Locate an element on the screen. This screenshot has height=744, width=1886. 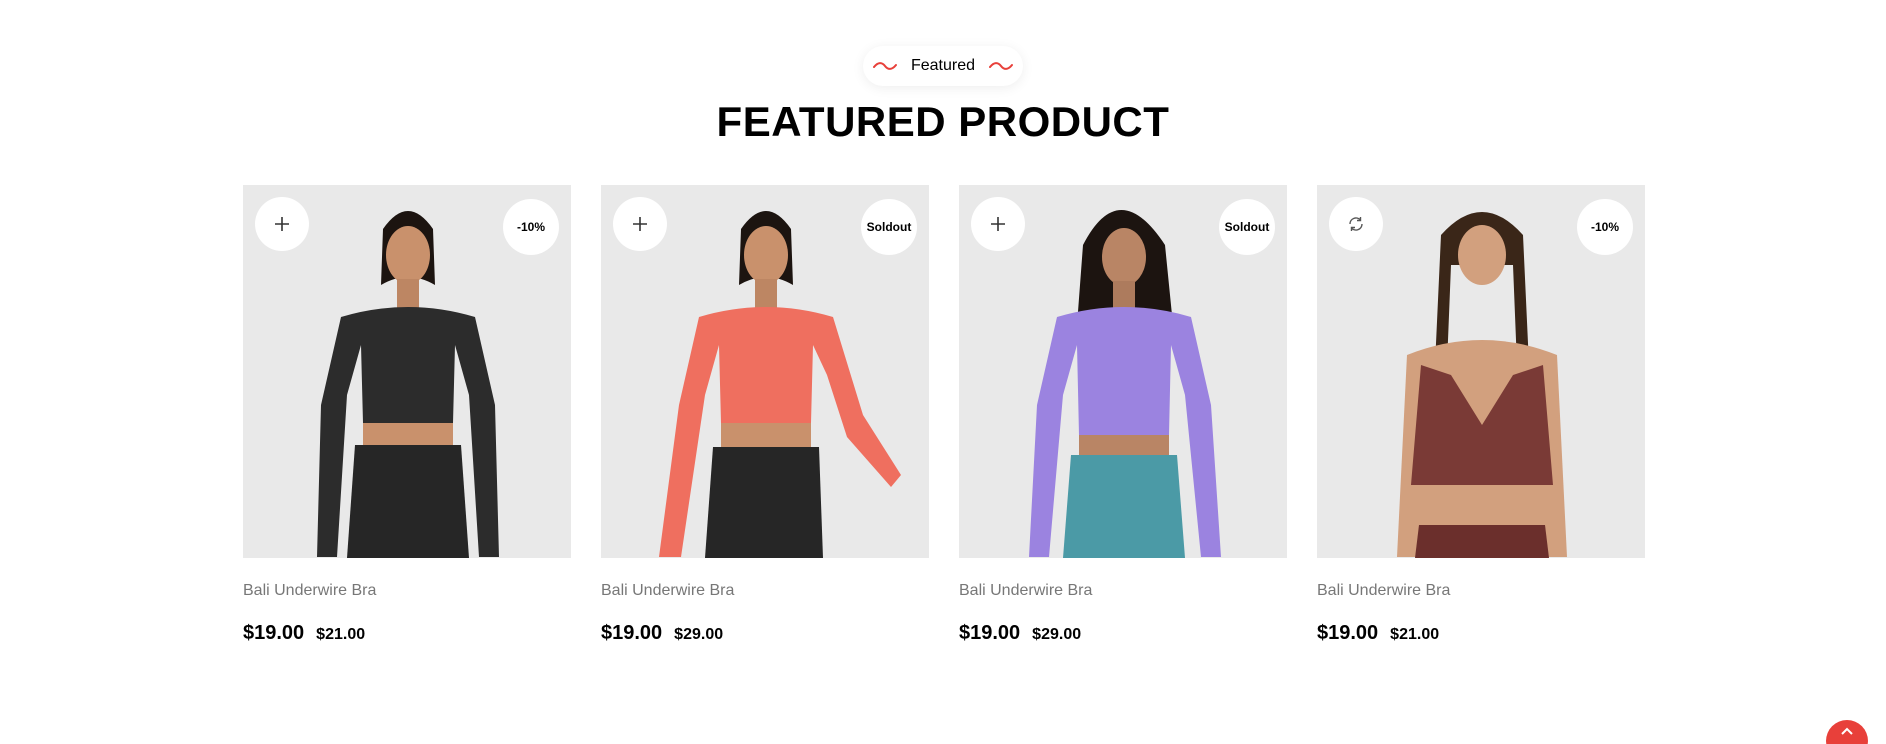
eyebrow-label: Featured is located at coordinates (943, 65).